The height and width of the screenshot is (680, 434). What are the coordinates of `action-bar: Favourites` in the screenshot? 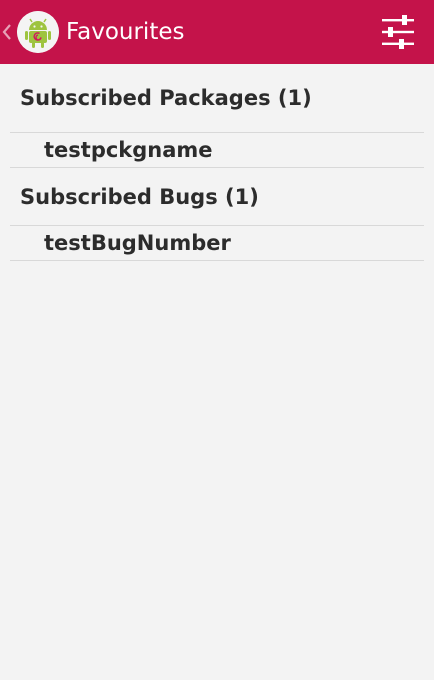 It's located at (217, 32).